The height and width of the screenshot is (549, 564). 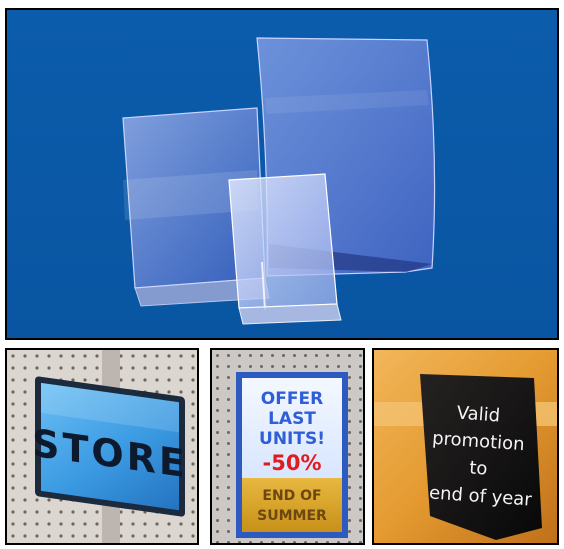 What do you see at coordinates (291, 496) in the screenshot?
I see `offer-footer-1: END OF` at bounding box center [291, 496].